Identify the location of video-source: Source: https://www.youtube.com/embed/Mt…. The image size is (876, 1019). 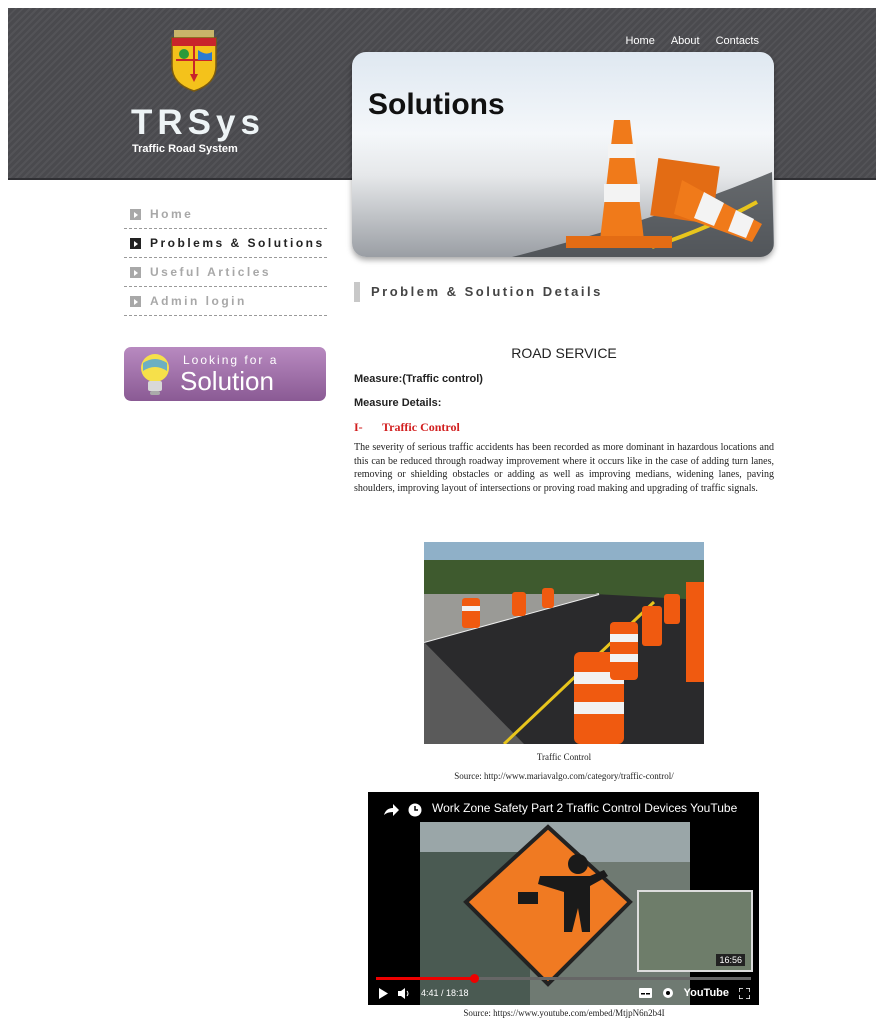
(564, 1013).